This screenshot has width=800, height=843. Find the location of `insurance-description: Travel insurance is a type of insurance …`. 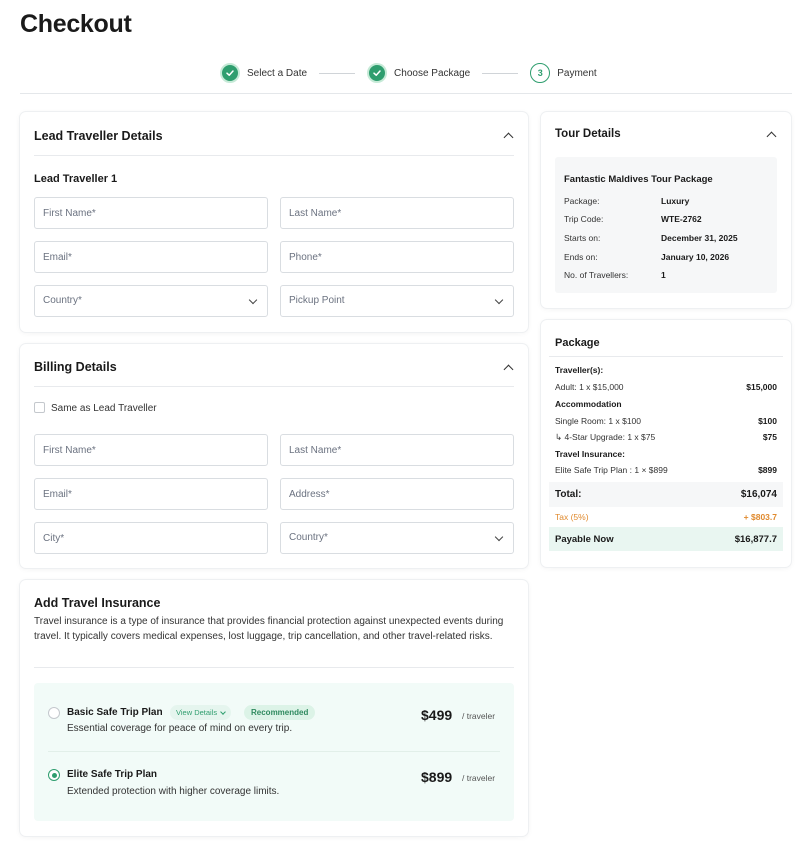

insurance-description: Travel insurance is a type of insurance … is located at coordinates (269, 629).